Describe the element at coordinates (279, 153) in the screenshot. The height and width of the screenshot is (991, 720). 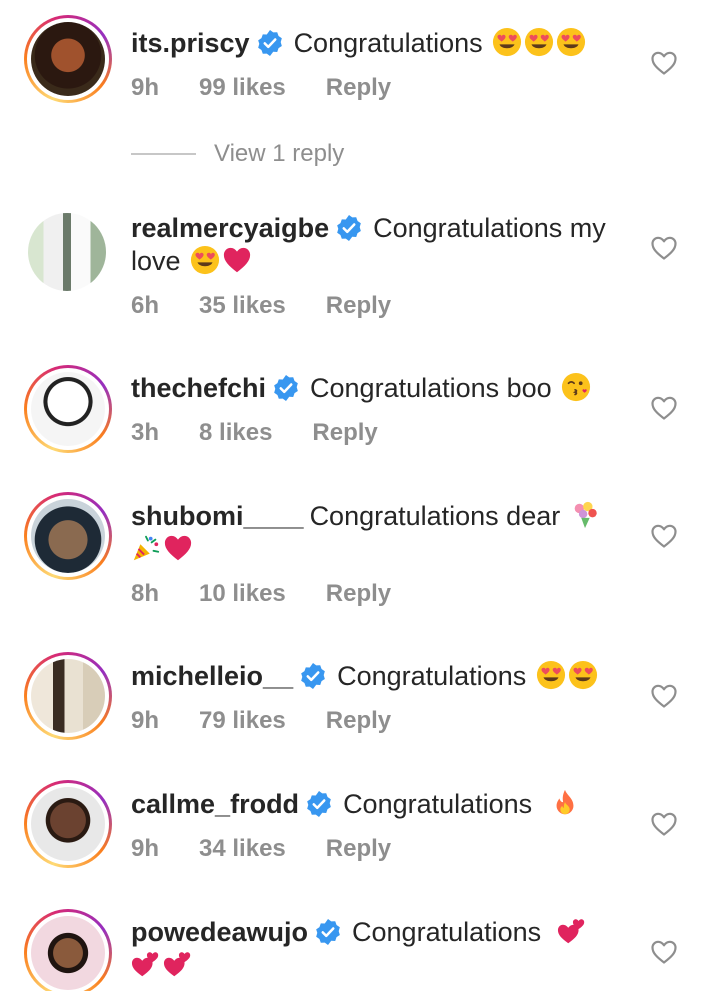
I see `view-replies-label: View 1 reply` at that location.